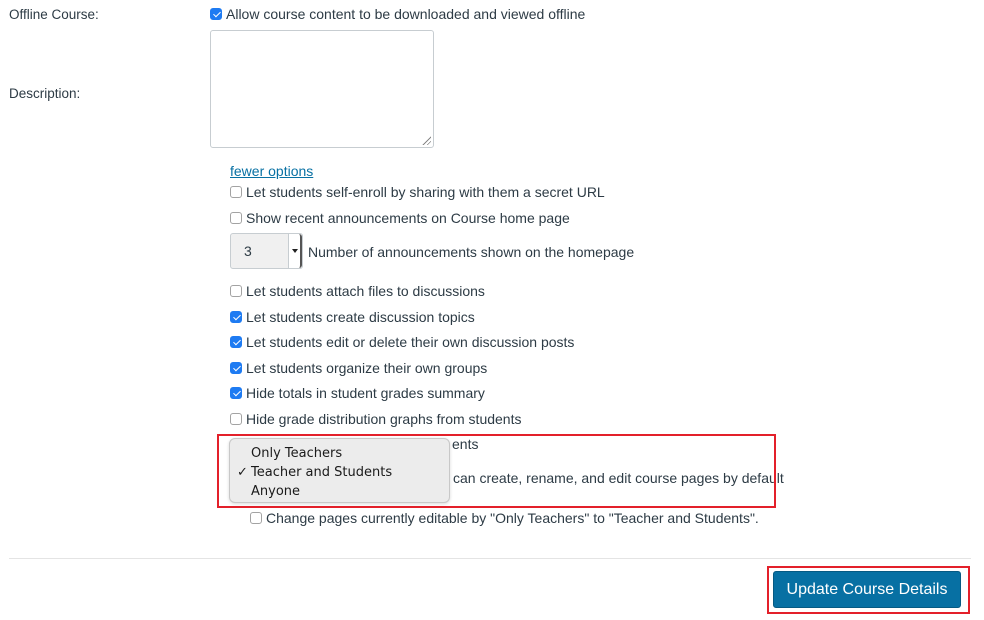  Describe the element at coordinates (360, 317) in the screenshot. I see `option-label: Let students create discussion topics` at that location.